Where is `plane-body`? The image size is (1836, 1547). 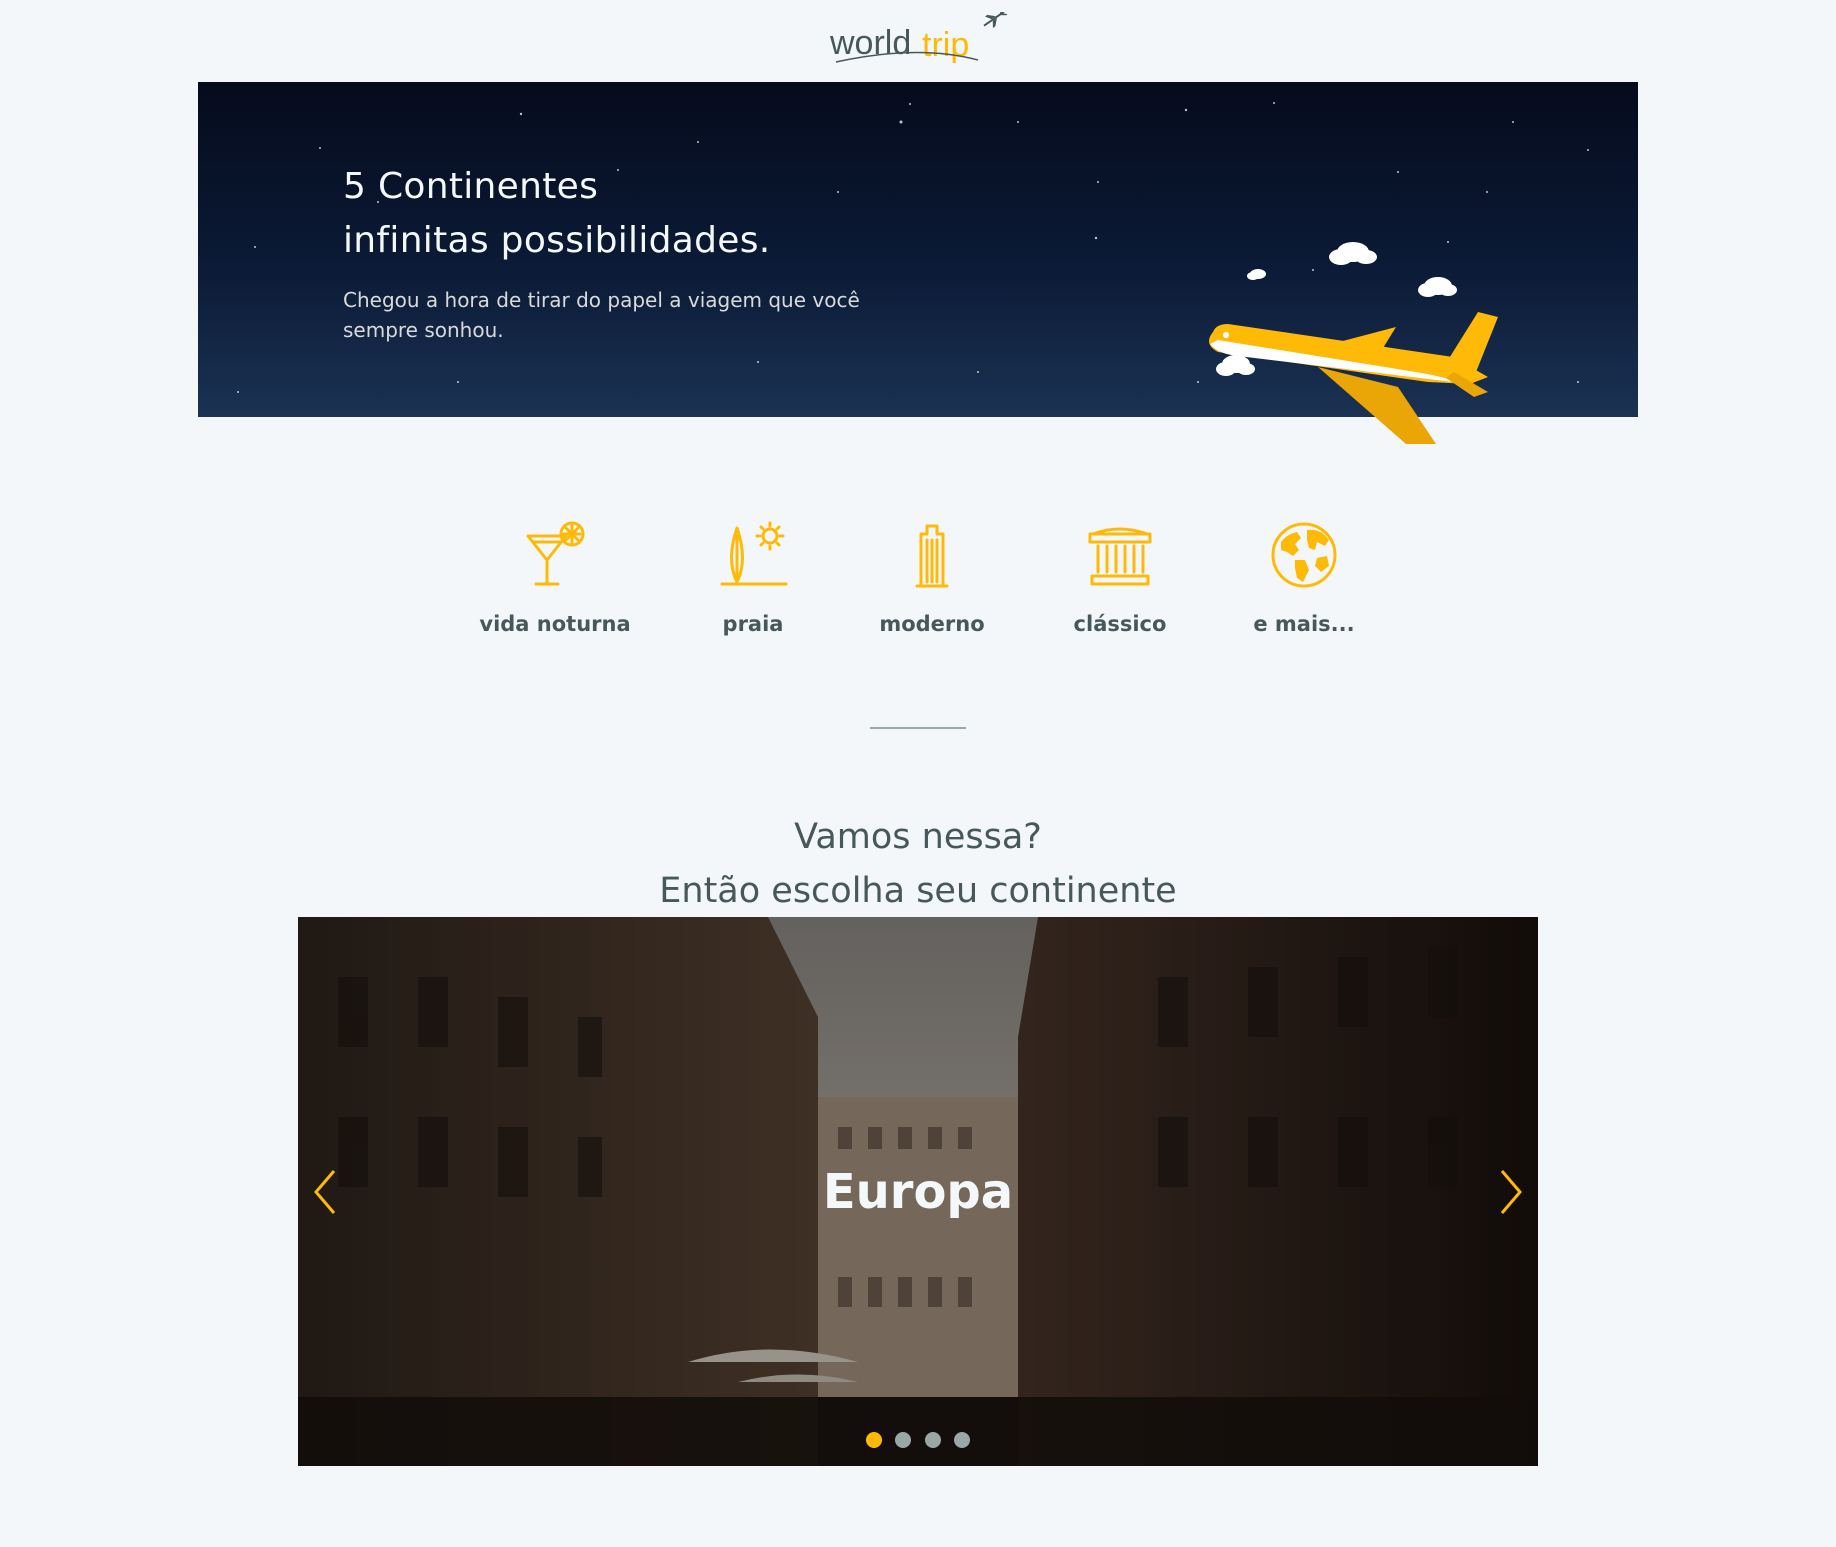 plane-body is located at coordinates (1353, 378).